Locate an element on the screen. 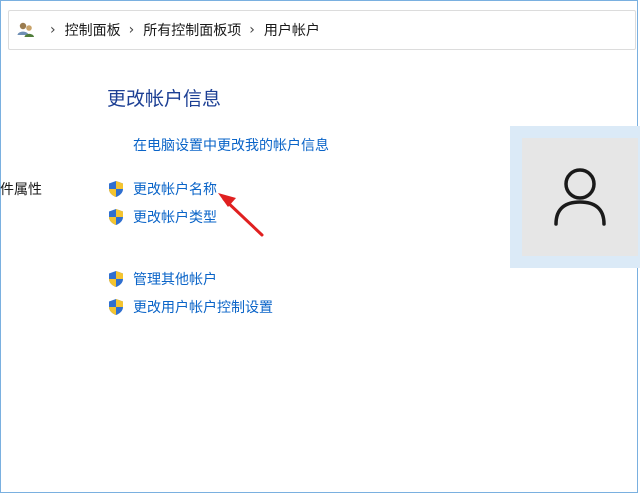 This screenshot has width=640, height=495. breadcrumb-all-items: 所有控制面板项 is located at coordinates (192, 30).